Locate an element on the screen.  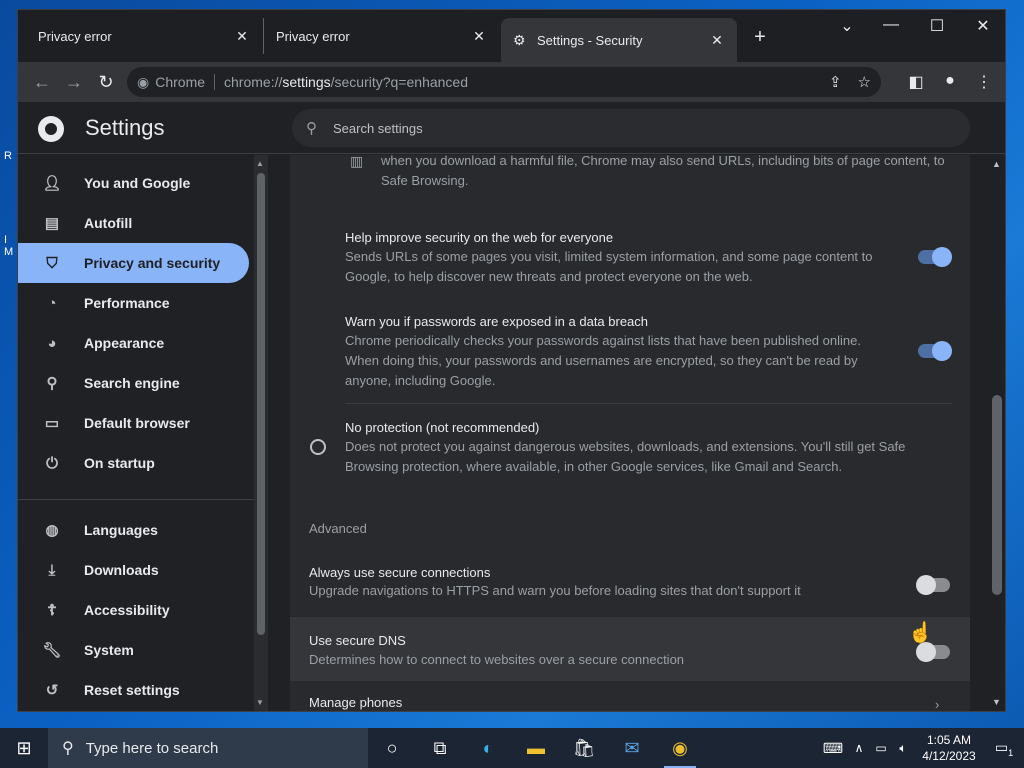
windows-start-icon: ⊞ is located at coordinates (24, 748).